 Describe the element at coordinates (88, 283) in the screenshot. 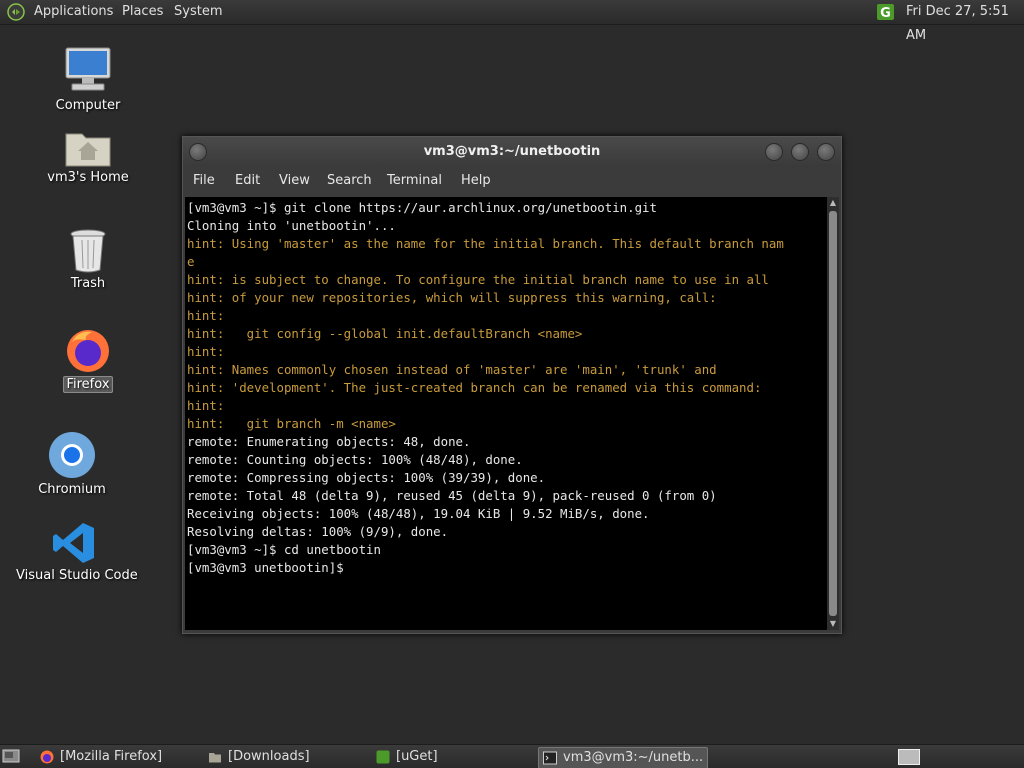

I see `desktop-icon-label: Trash` at that location.